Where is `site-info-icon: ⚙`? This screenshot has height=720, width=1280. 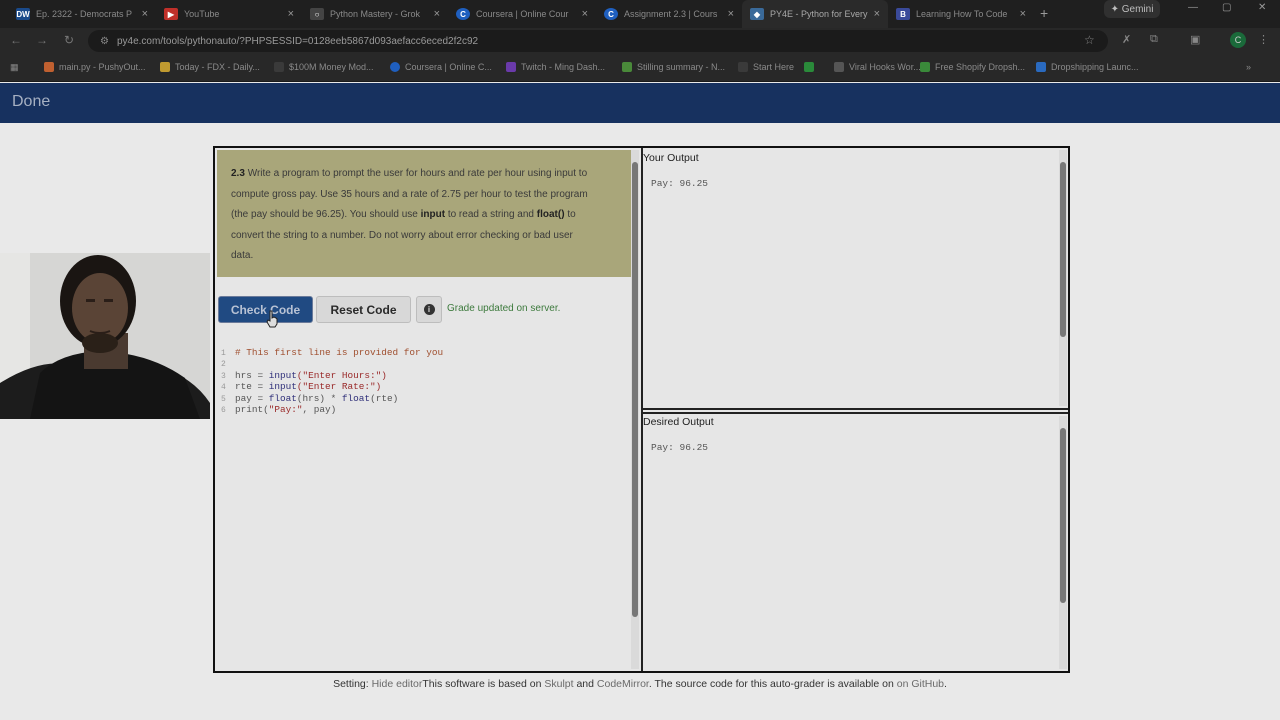
site-info-icon: ⚙ is located at coordinates (104, 41).